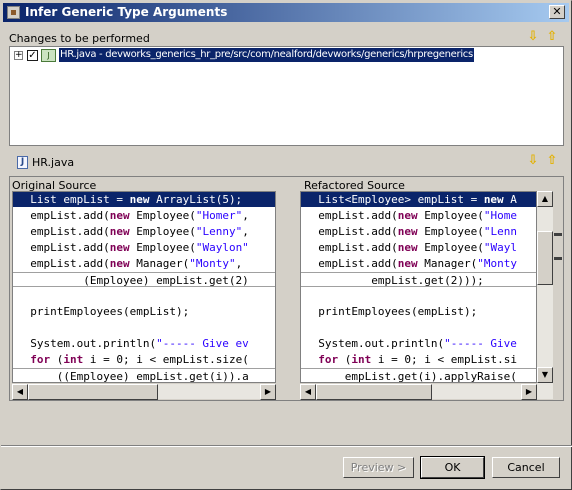 This screenshot has height=490, width=572. I want to click on code-string: "Wayl, so click(500, 247).